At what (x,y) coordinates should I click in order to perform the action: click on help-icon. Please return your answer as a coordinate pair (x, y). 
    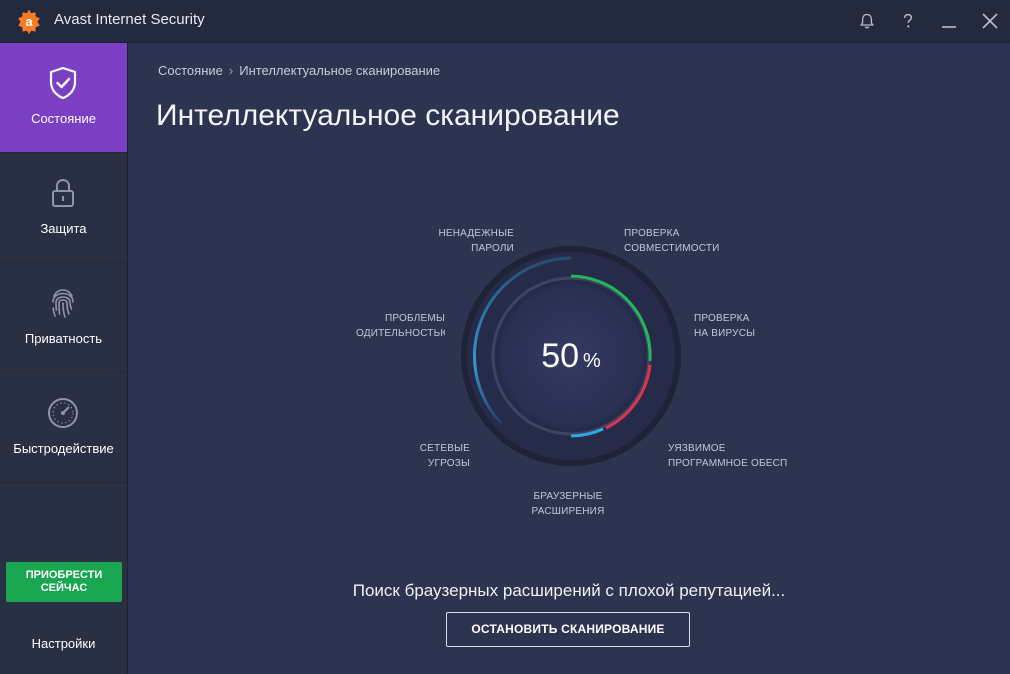
    Looking at the image, I should click on (908, 21).